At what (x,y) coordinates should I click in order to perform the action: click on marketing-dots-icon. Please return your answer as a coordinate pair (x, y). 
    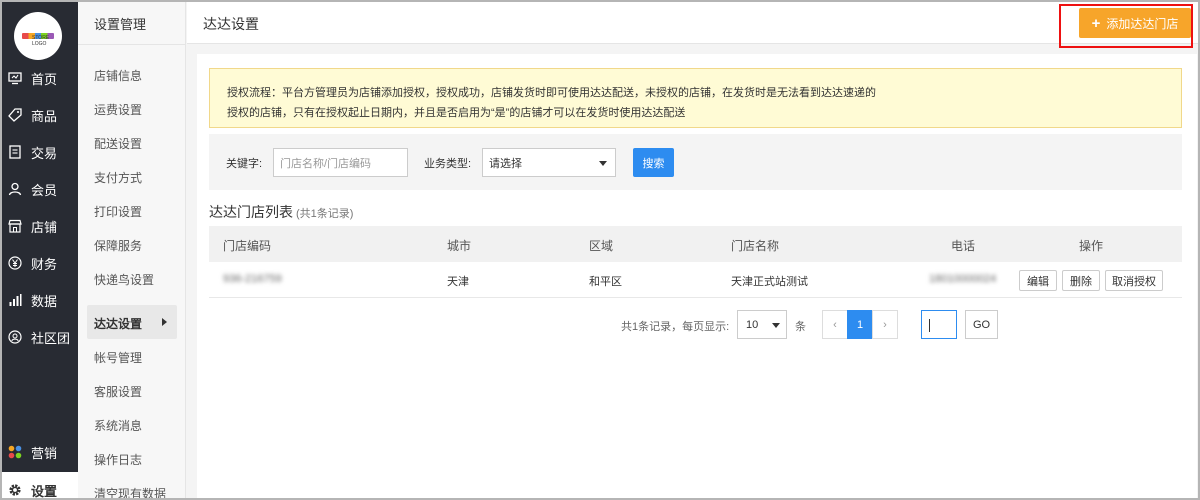
    Looking at the image, I should click on (15, 452).